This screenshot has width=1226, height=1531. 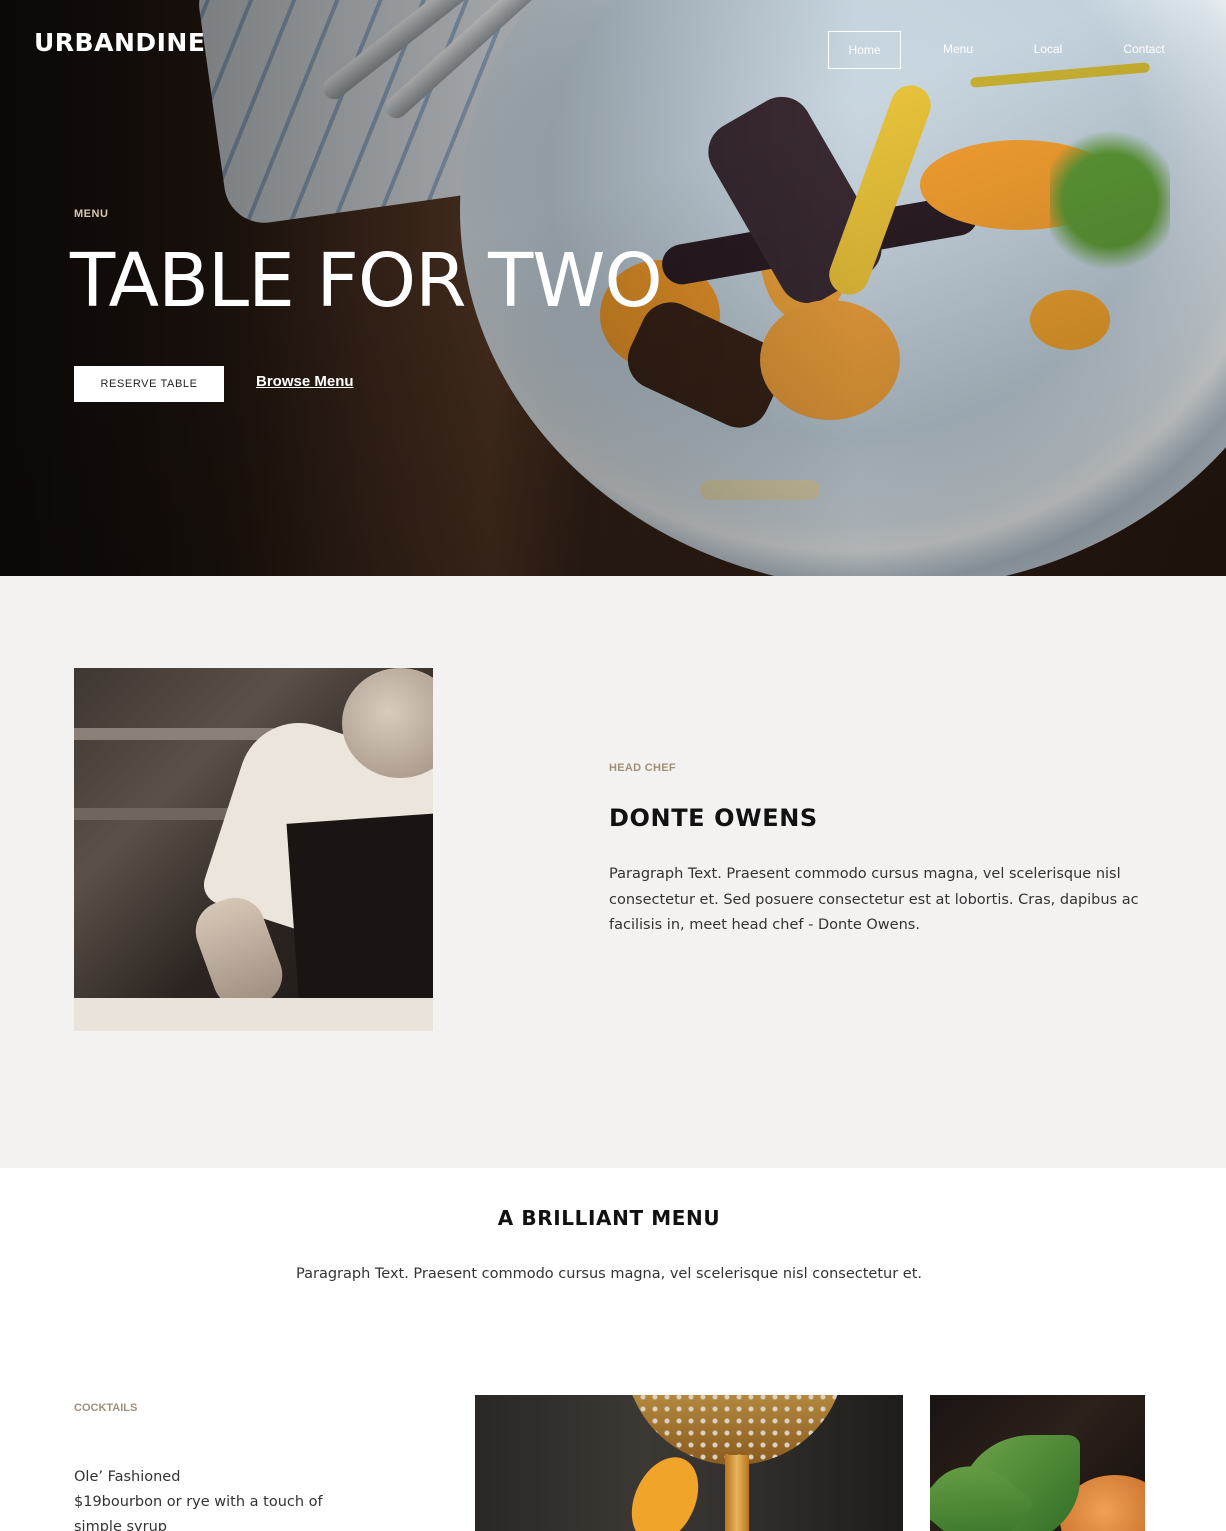 What do you see at coordinates (1037, 1463) in the screenshot?
I see `dish-photo` at bounding box center [1037, 1463].